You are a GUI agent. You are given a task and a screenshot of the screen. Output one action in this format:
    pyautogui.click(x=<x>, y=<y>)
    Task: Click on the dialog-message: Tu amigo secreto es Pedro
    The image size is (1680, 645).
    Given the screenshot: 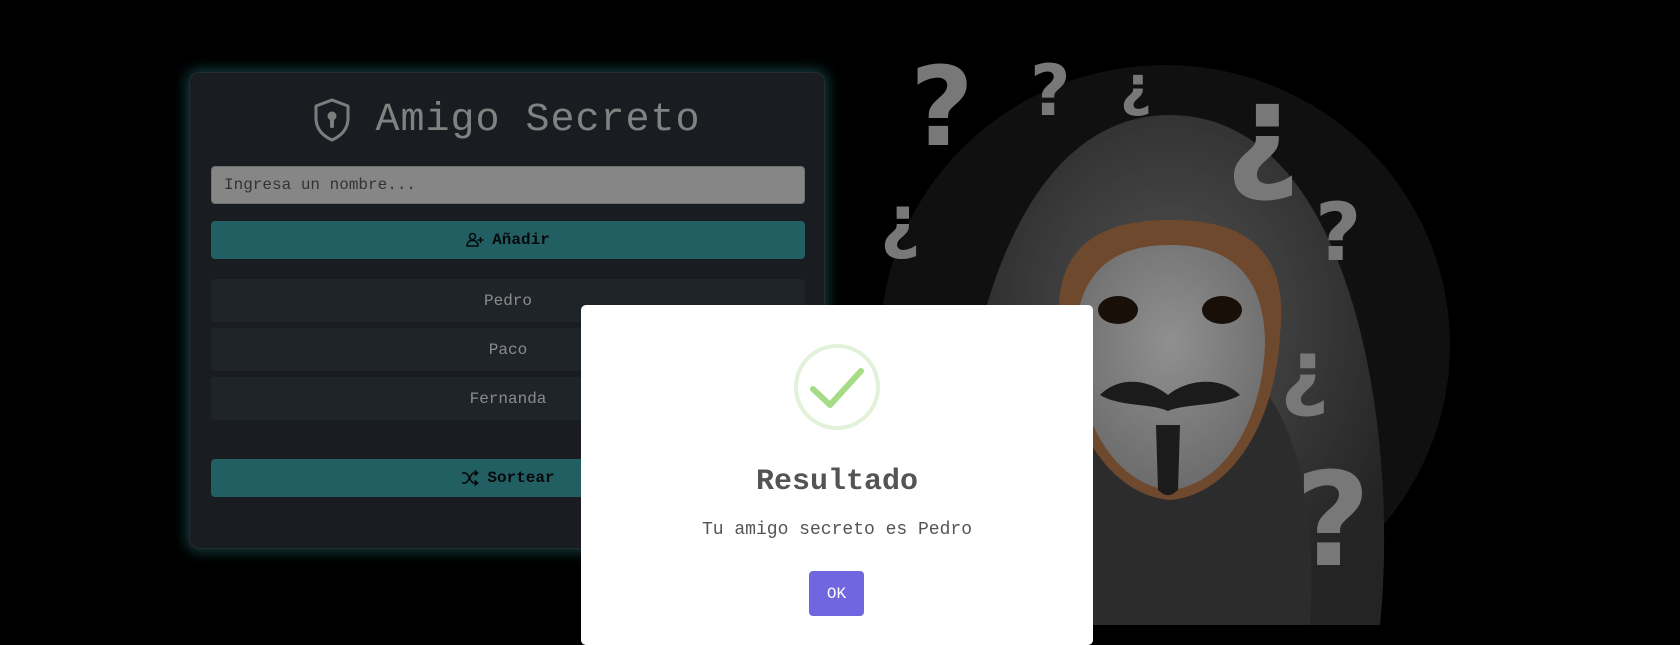 What is the action you would take?
    pyautogui.click(x=837, y=530)
    